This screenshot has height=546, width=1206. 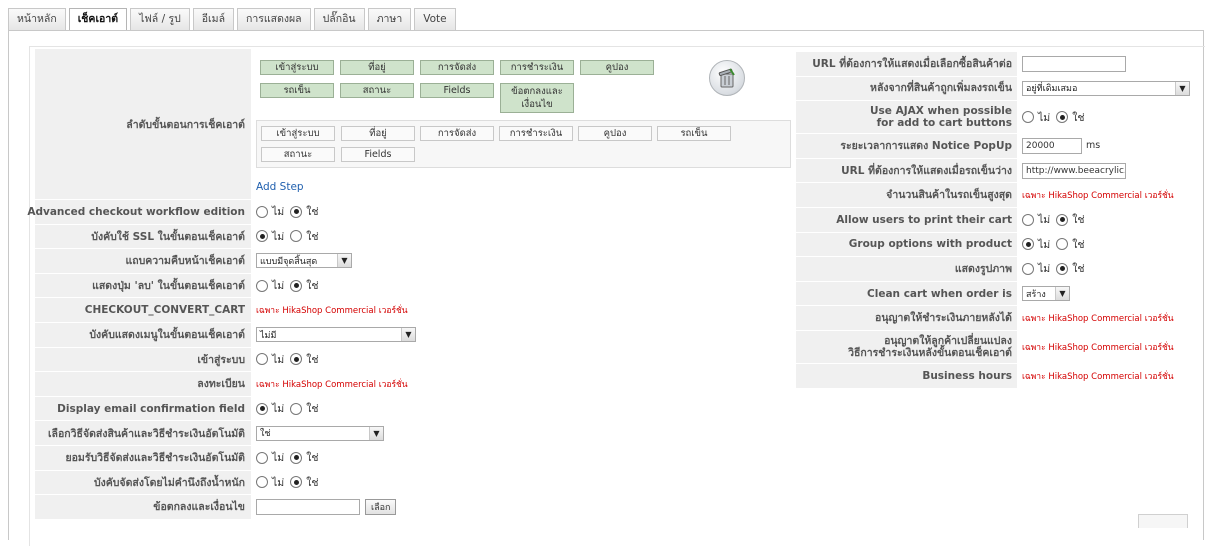 I want to click on row-force-ssl: บังคับใช้ SSL ในขั้นตอนเช็คเอาต์ ไม่ ใช่, so click(x=235, y=237).